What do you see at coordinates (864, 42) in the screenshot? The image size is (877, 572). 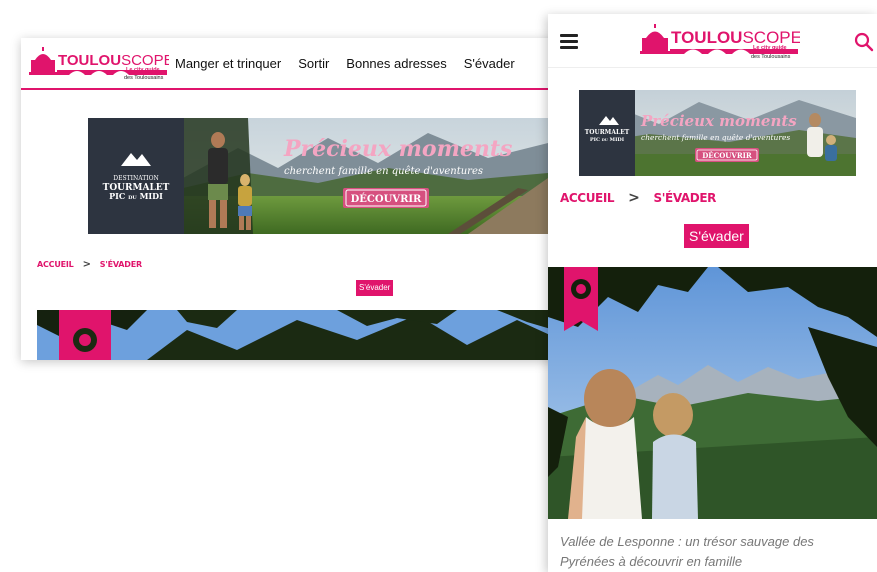 I see `search-icon` at bounding box center [864, 42].